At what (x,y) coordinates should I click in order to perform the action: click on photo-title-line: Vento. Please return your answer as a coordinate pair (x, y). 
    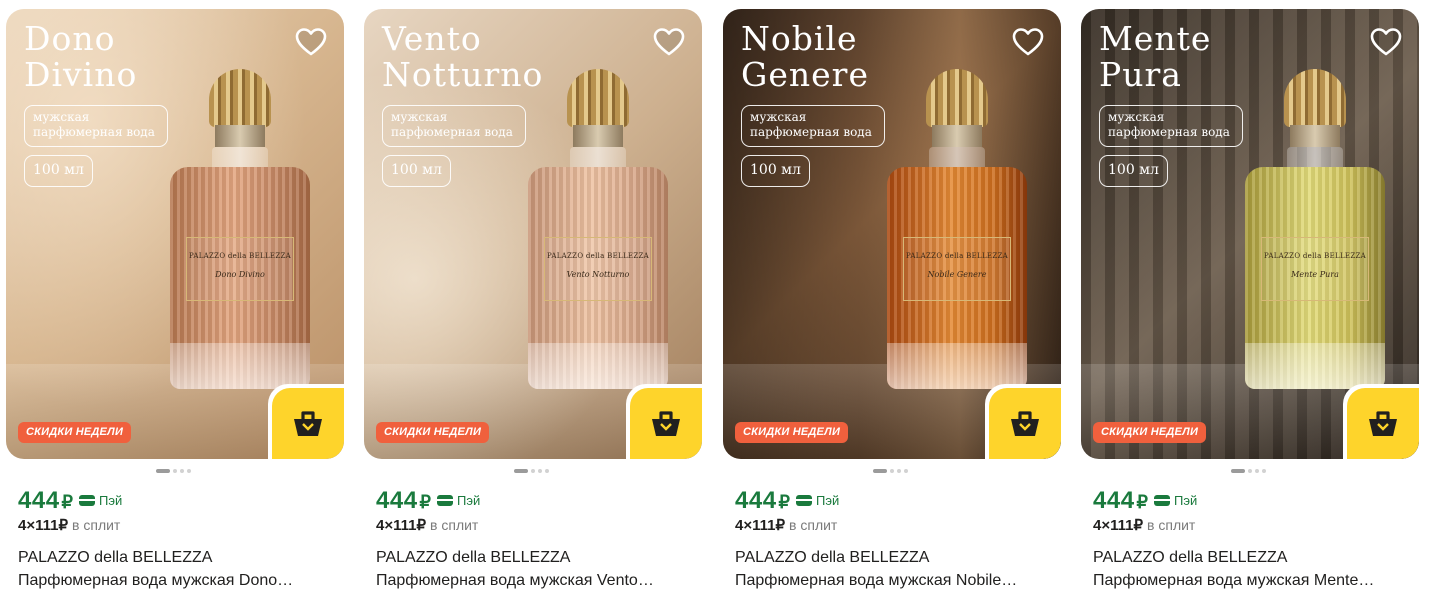
    Looking at the image, I should click on (432, 38).